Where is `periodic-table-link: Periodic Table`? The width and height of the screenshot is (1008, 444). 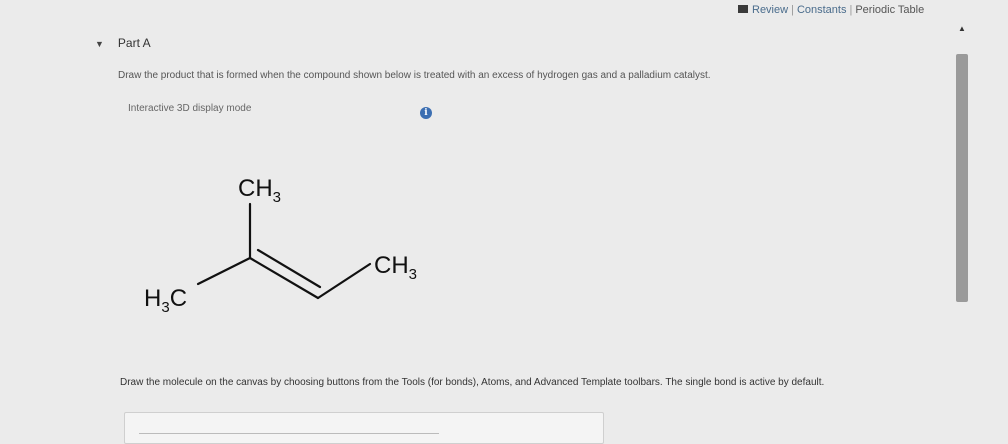 periodic-table-link: Periodic Table is located at coordinates (889, 10).